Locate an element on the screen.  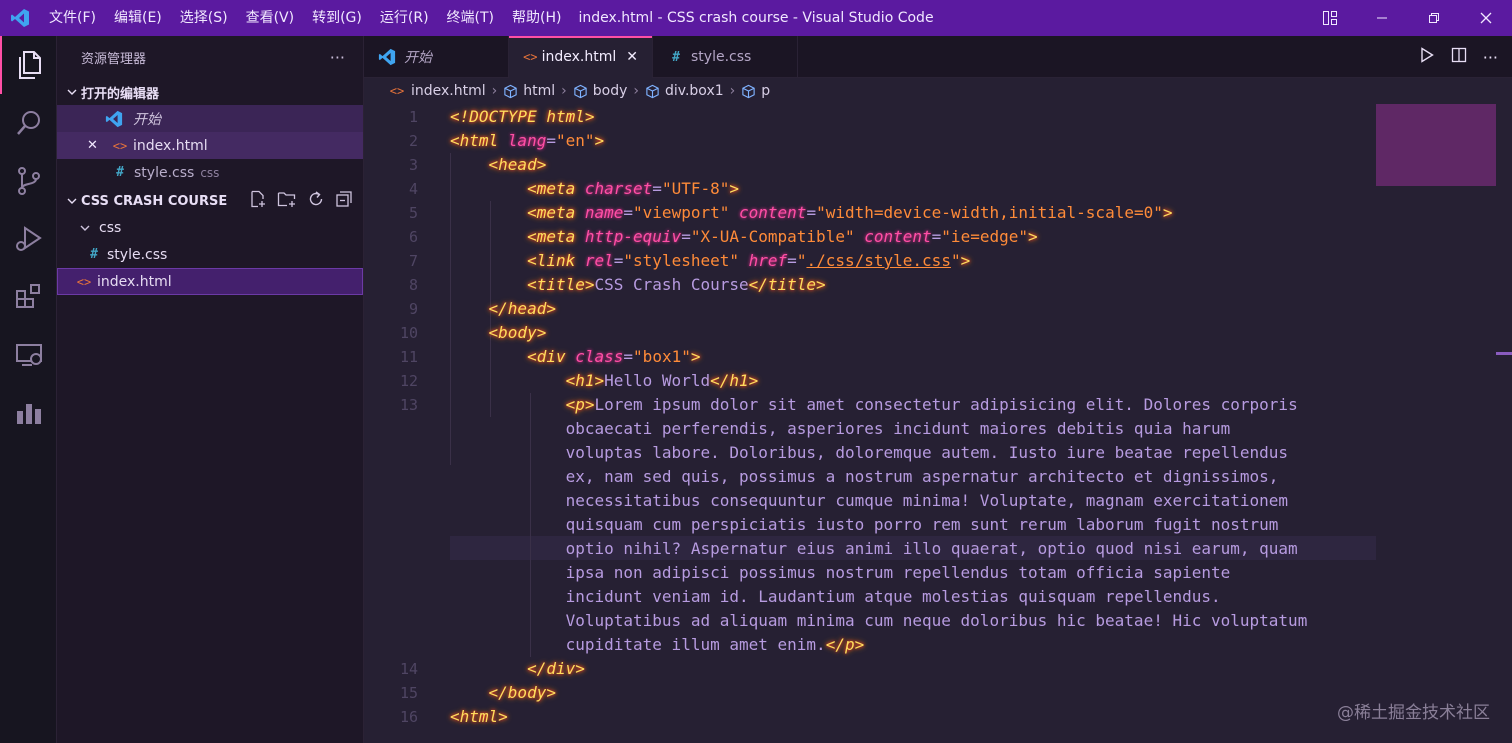
run-debug-icon is located at coordinates (28, 239).